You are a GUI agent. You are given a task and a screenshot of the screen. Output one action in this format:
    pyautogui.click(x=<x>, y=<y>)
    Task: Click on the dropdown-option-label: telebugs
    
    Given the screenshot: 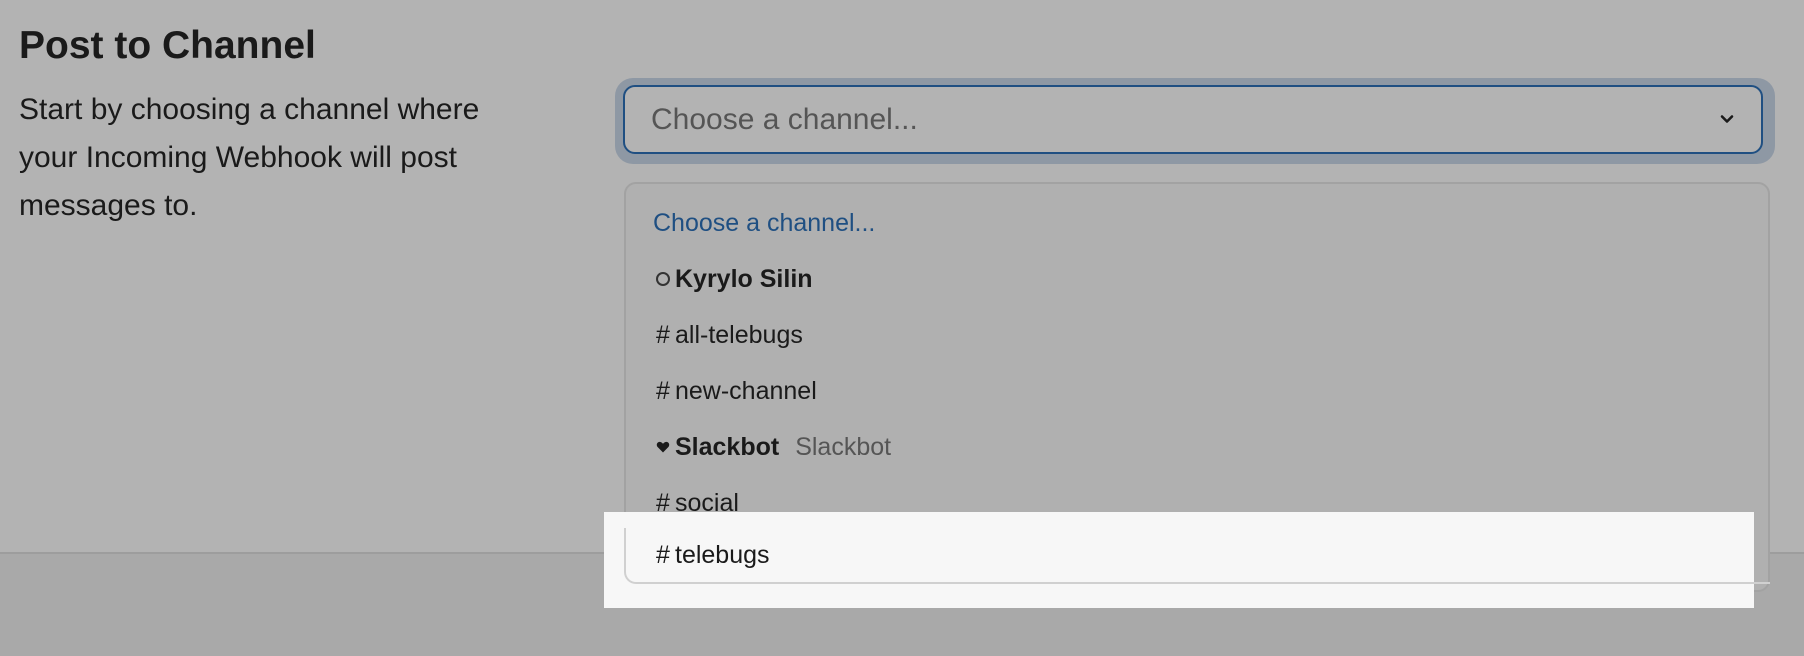 What is the action you would take?
    pyautogui.click(x=722, y=554)
    